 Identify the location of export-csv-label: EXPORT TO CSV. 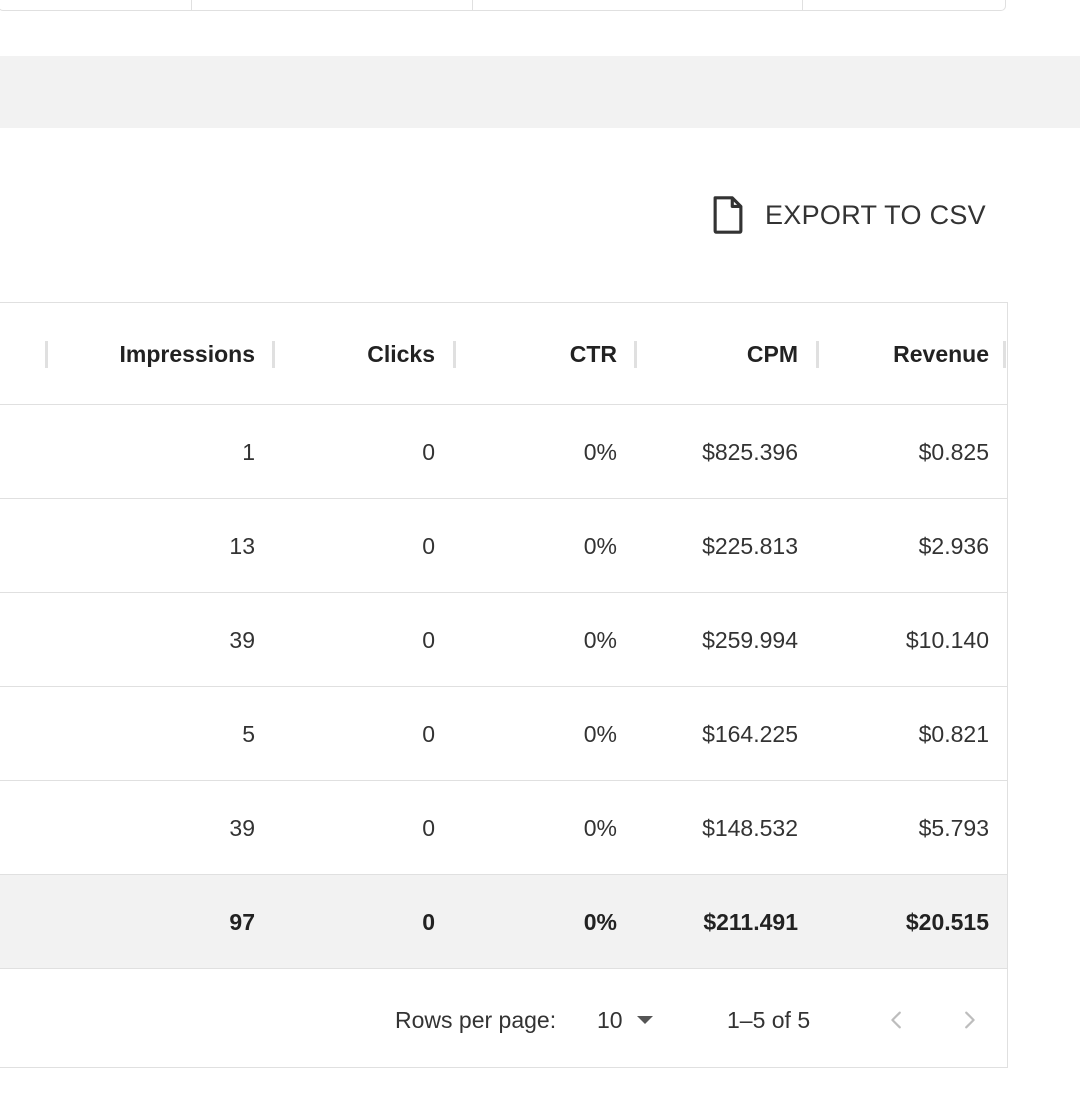
(875, 214).